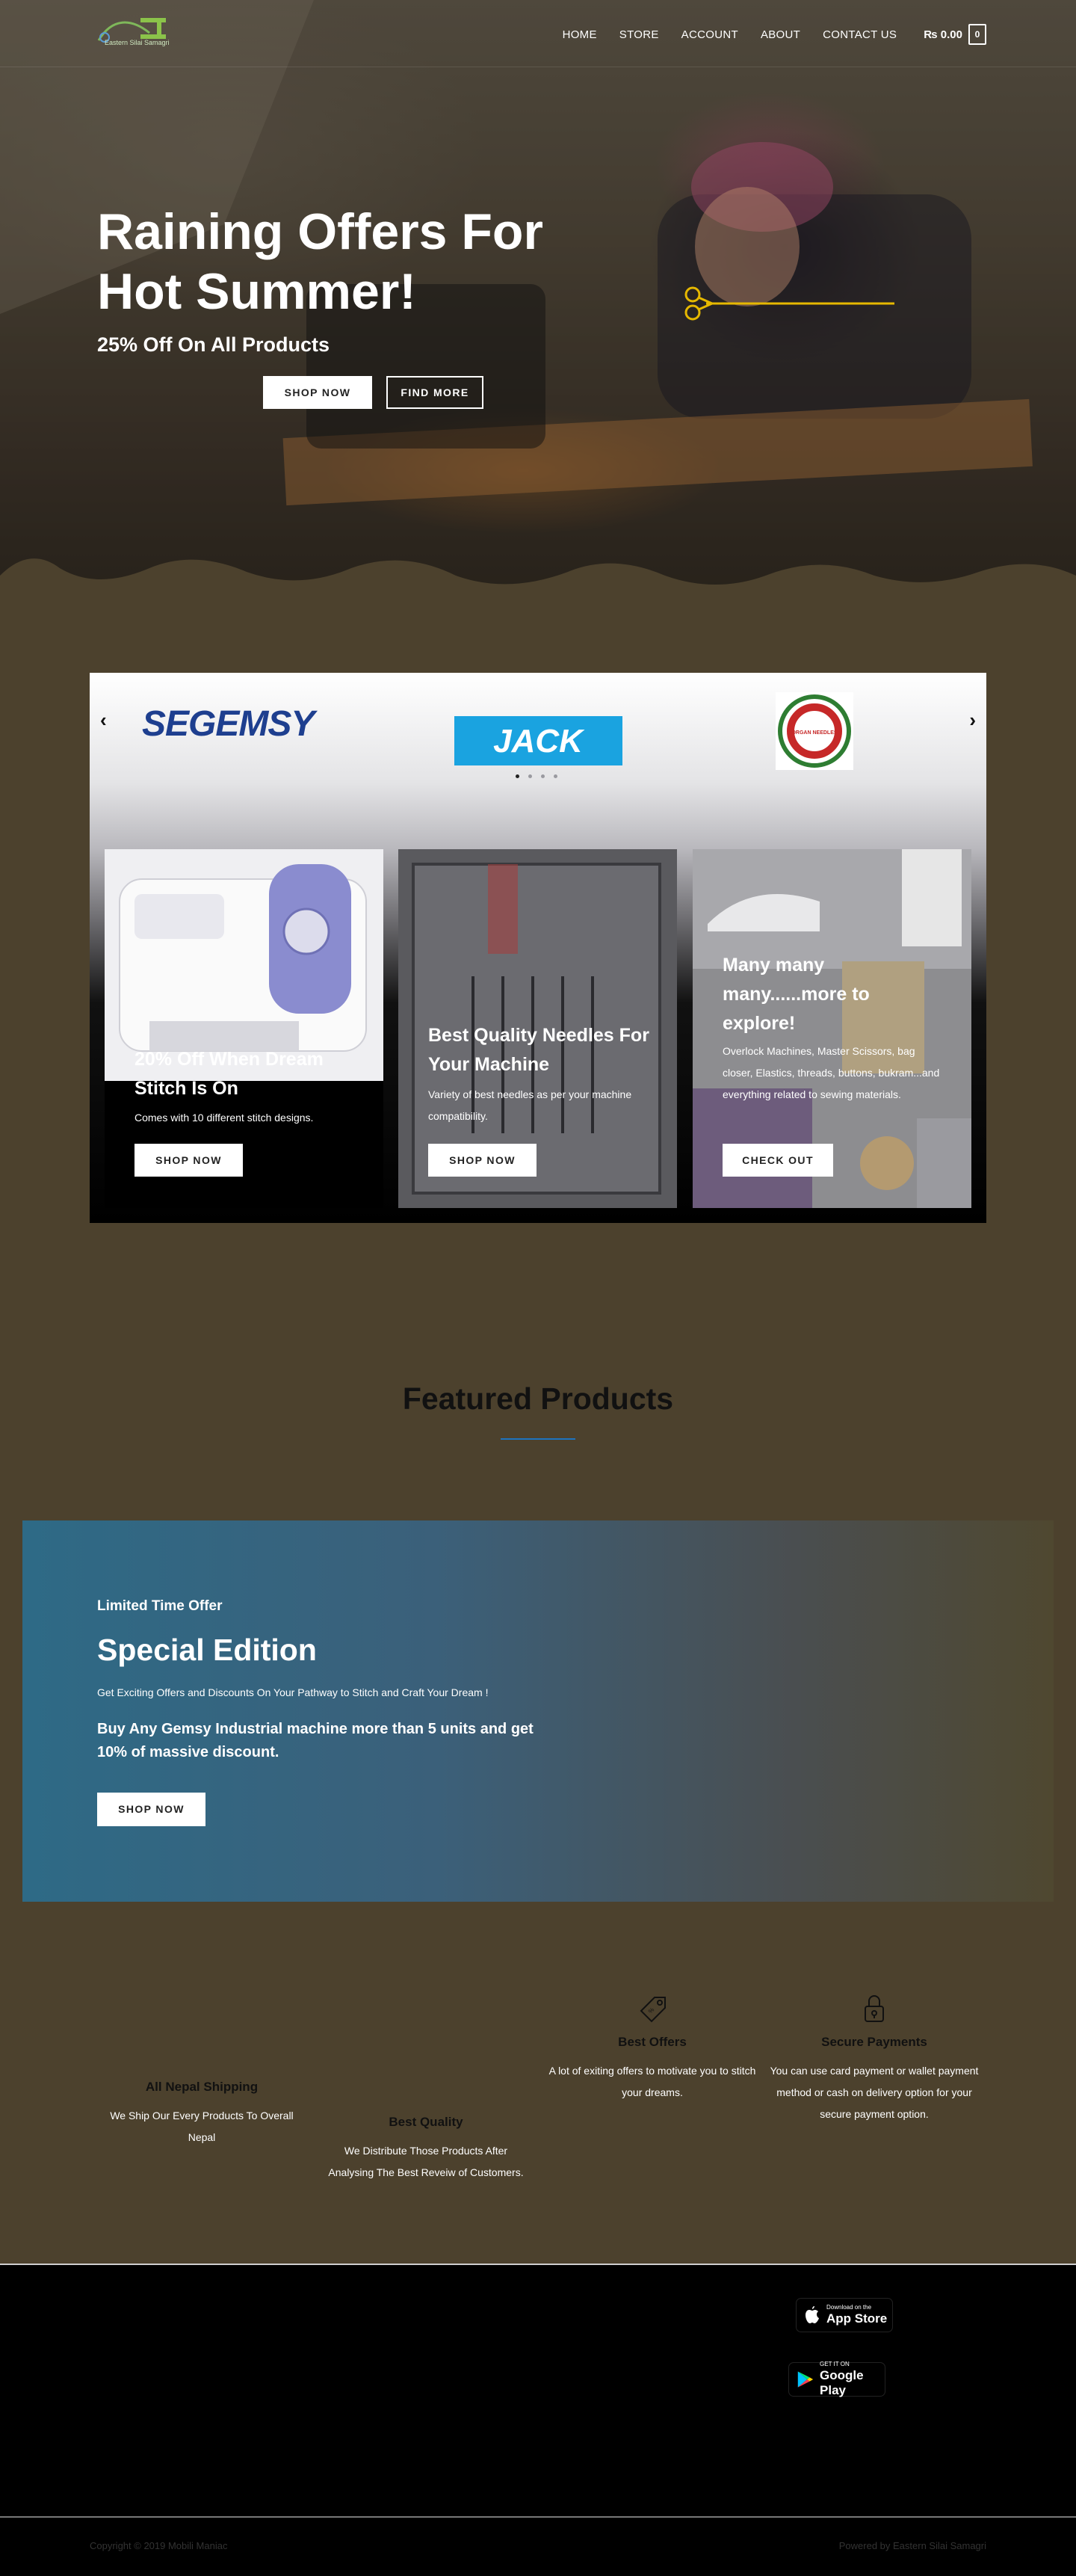 The width and height of the screenshot is (1076, 2576). I want to click on scissors-line-decoration-icon, so click(789, 303).